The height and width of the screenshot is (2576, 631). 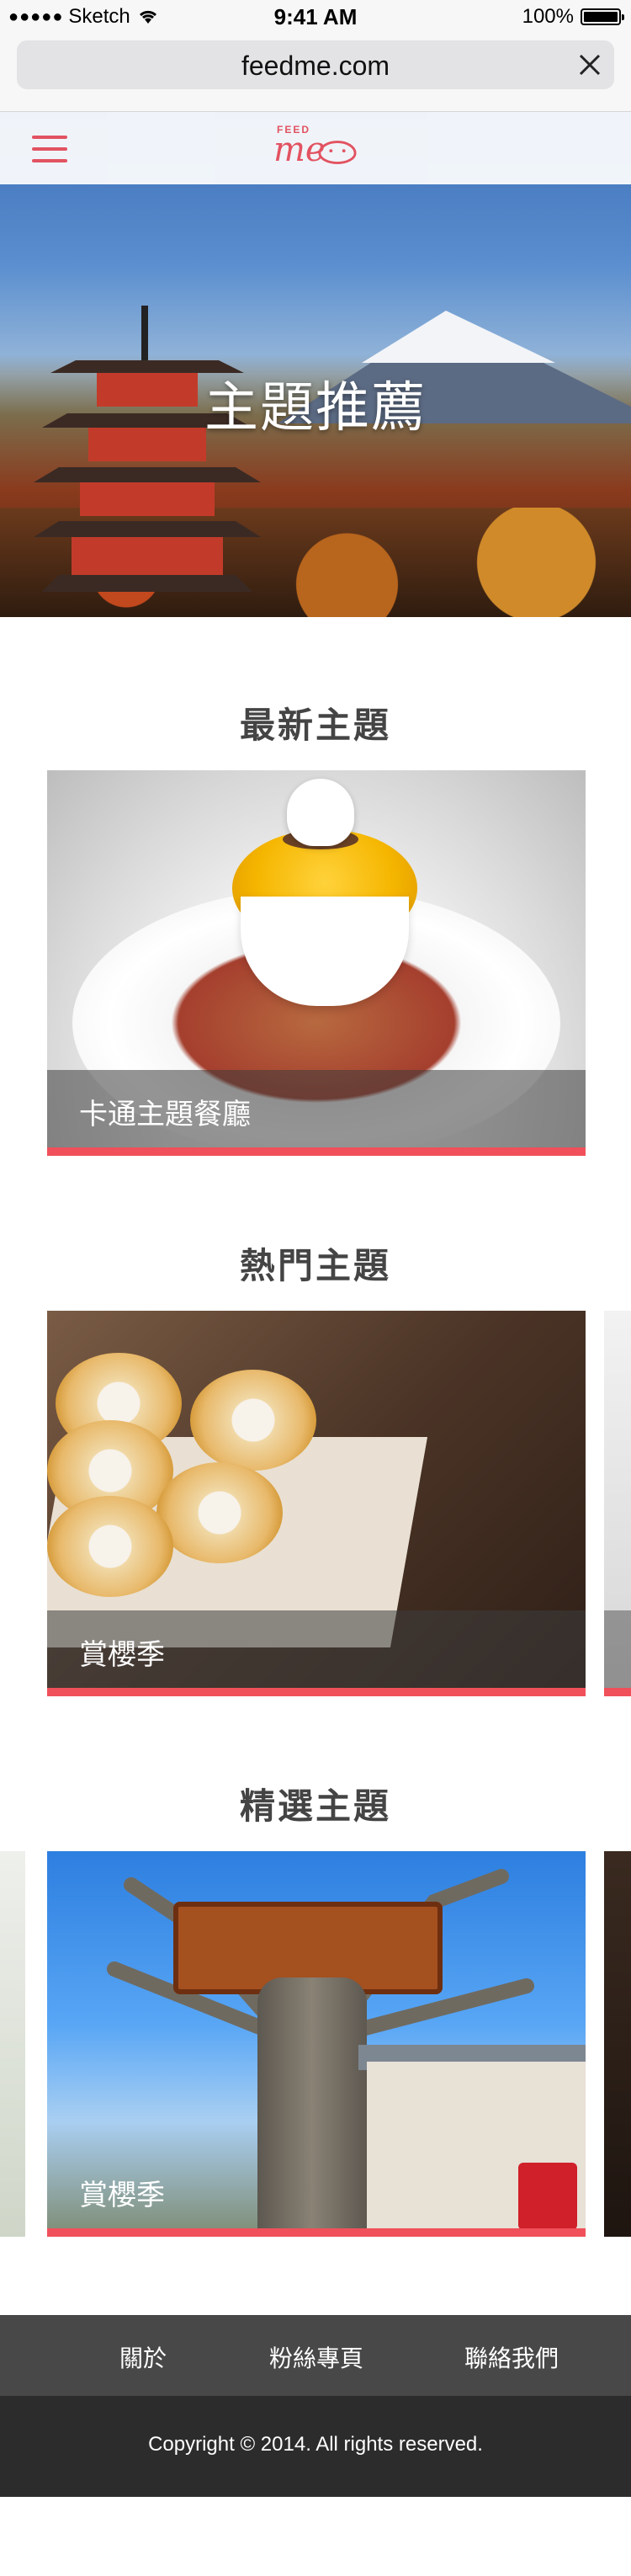 I want to click on battery-icon, so click(x=602, y=16).